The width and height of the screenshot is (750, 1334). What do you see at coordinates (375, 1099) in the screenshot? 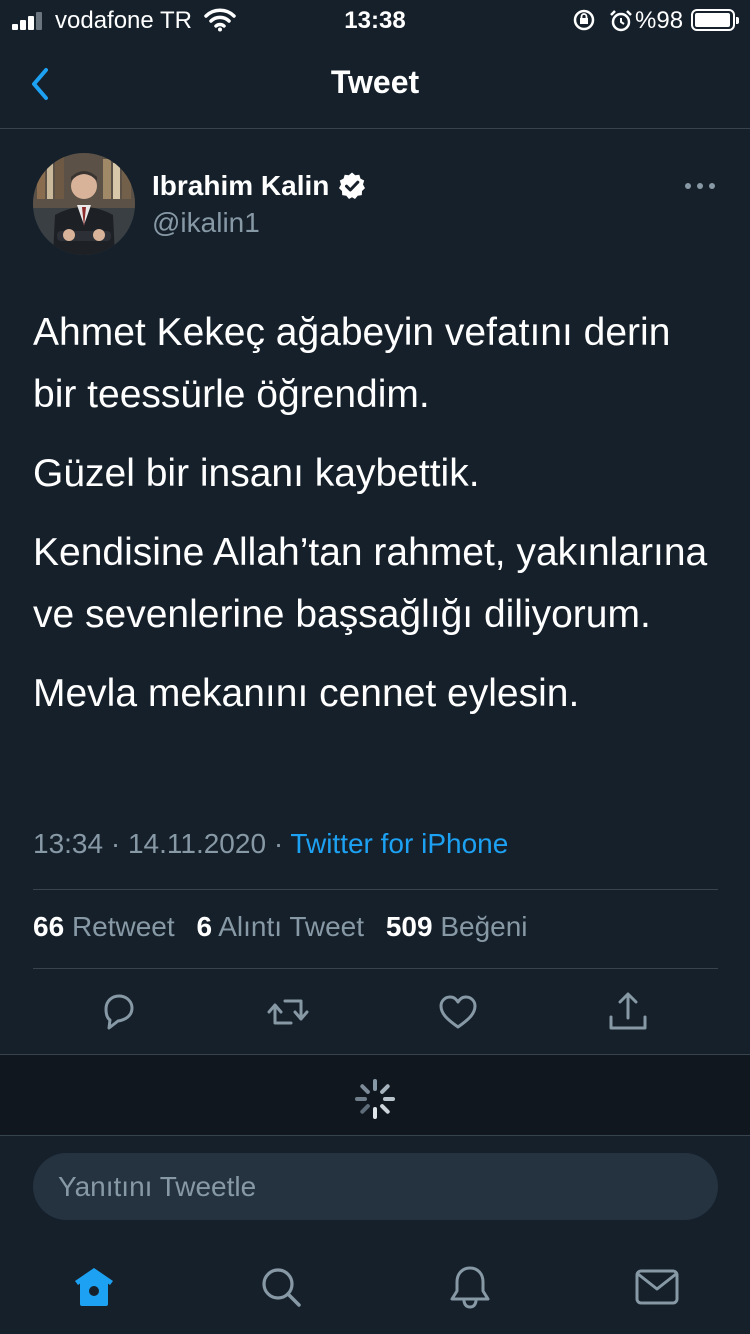
I see `loading-spinner-icon` at bounding box center [375, 1099].